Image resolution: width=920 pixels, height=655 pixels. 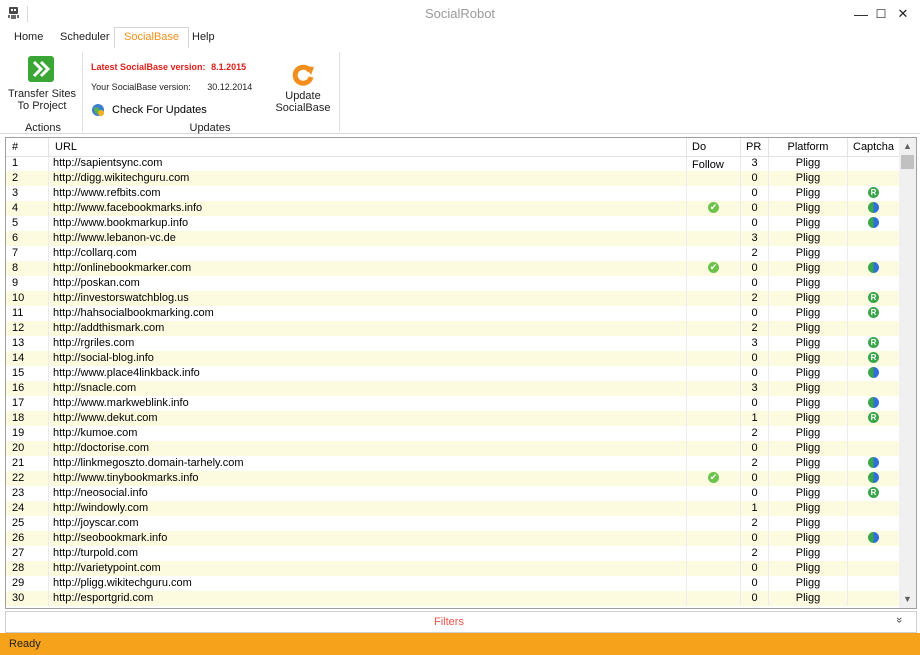 I want to click on scrollbar-thumb, so click(x=907, y=162).